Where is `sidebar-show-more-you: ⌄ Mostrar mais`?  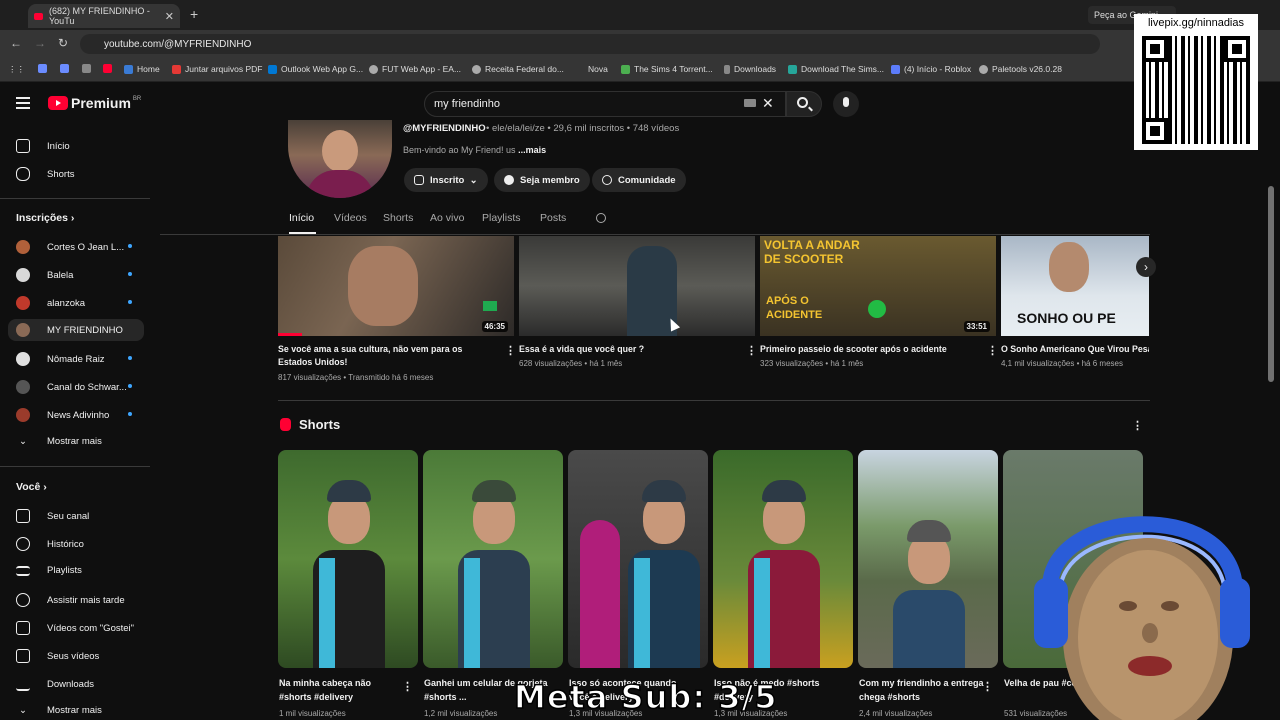
sidebar-show-more-you: ⌄ Mostrar mais is located at coordinates (59, 710).